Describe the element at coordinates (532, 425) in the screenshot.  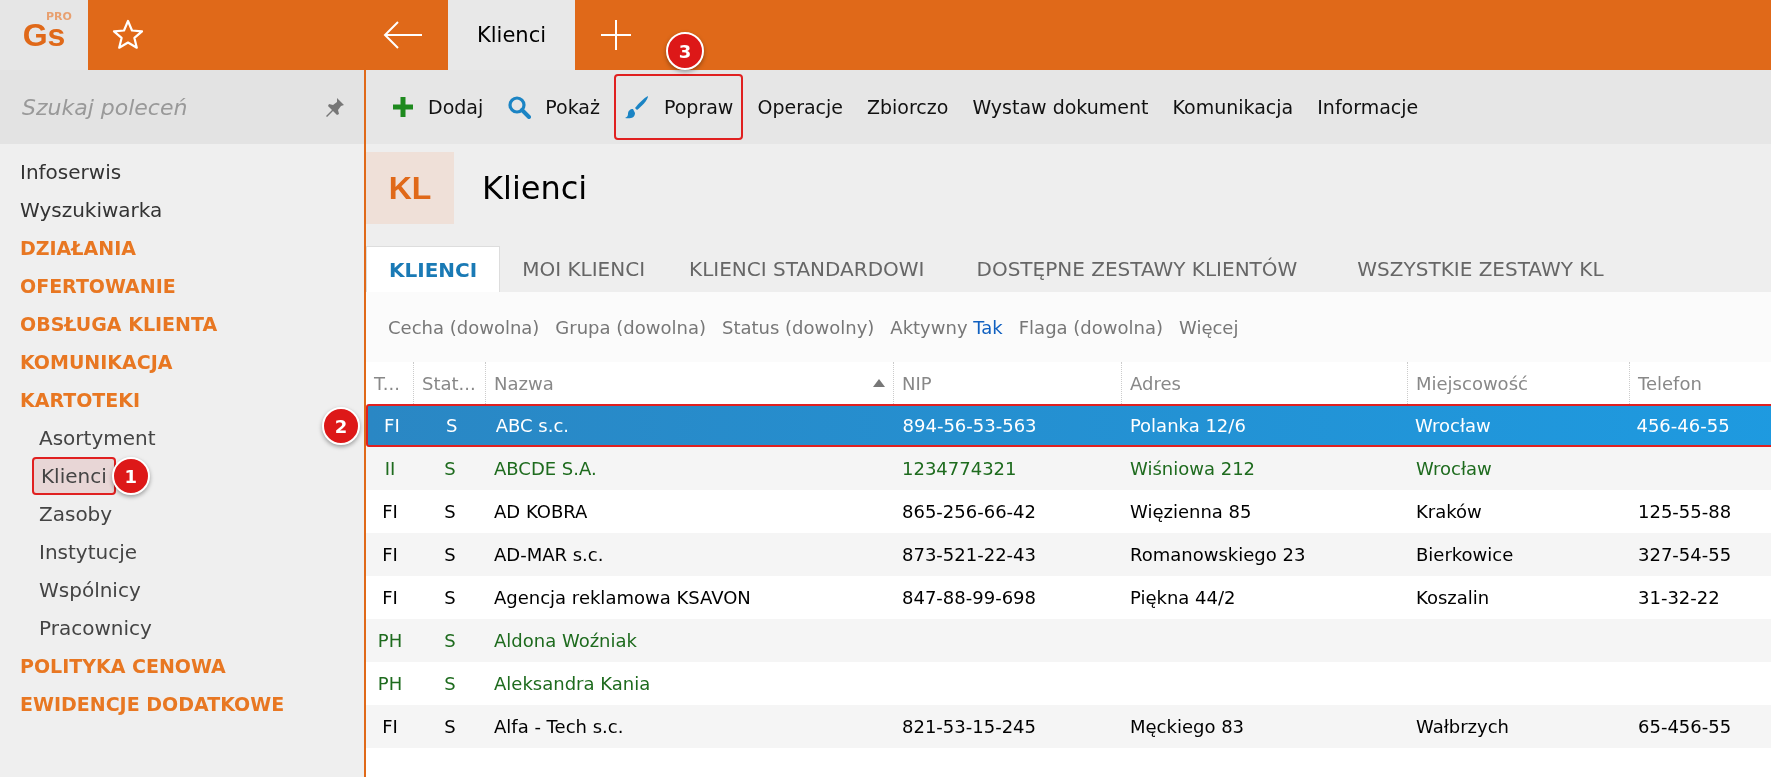
I see `table-cell: ABC s.c.` at that location.